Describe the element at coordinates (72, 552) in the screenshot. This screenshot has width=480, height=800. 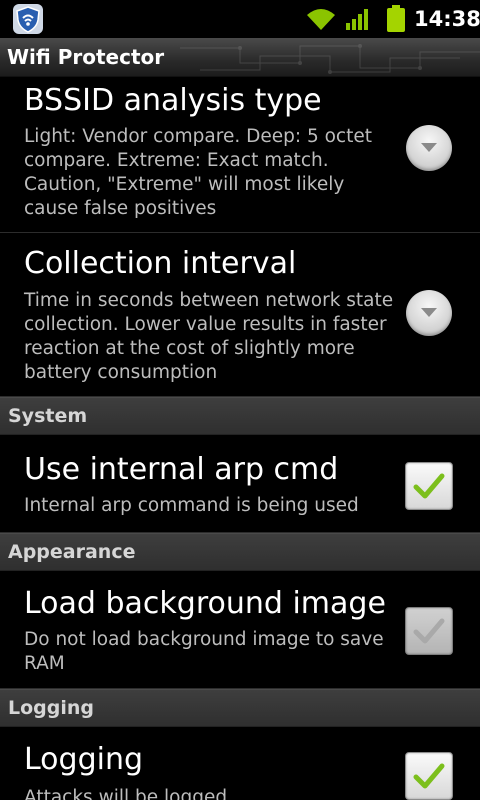
I see `category-label: Appearance` at that location.